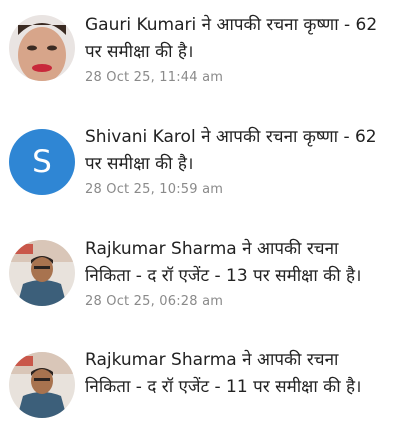 The height and width of the screenshot is (448, 400). What do you see at coordinates (140, 137) in the screenshot?
I see `user-name: Shivani Karol` at bounding box center [140, 137].